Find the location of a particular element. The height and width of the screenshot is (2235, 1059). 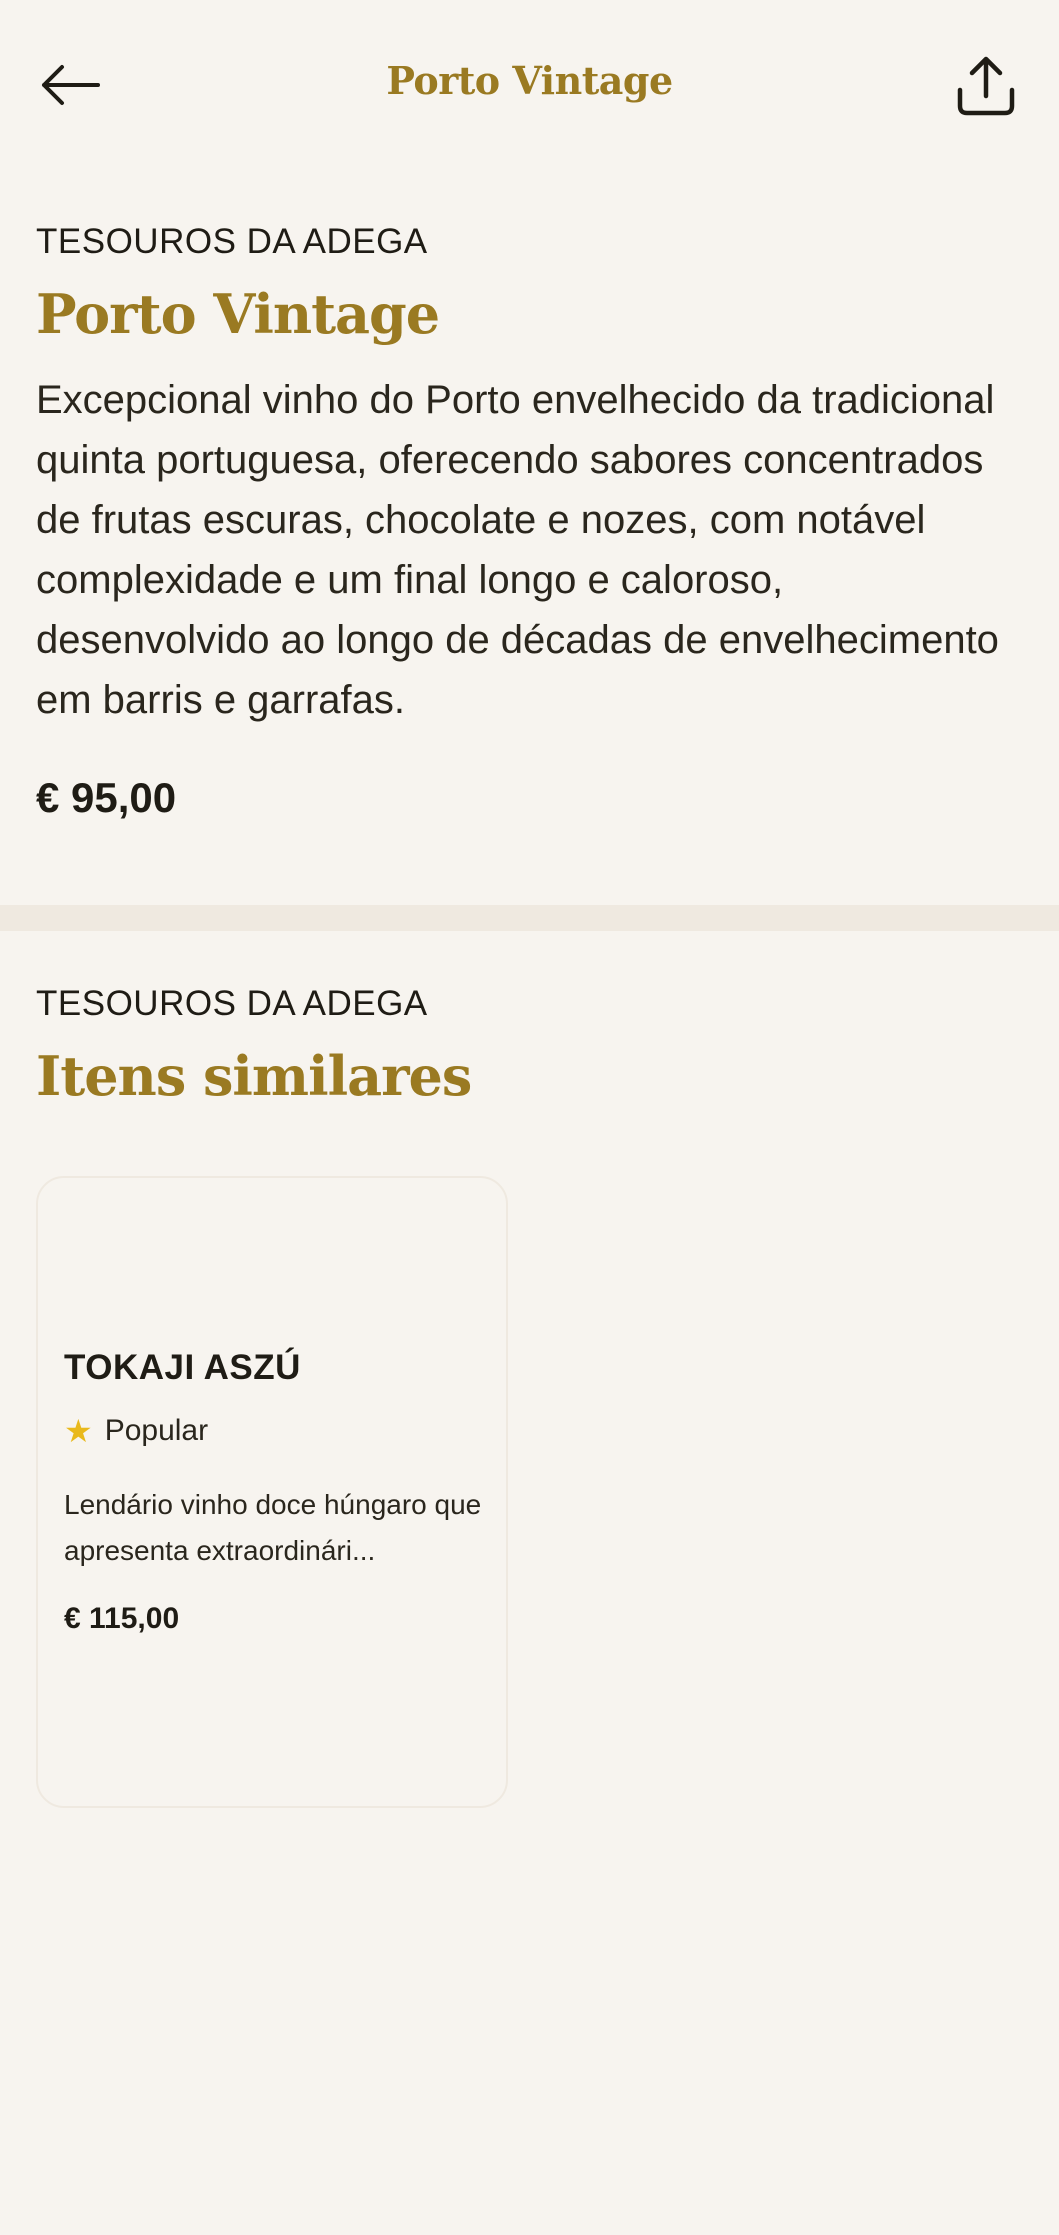

product-eyebrow: TESOUROS DA ADEGA is located at coordinates (232, 241).